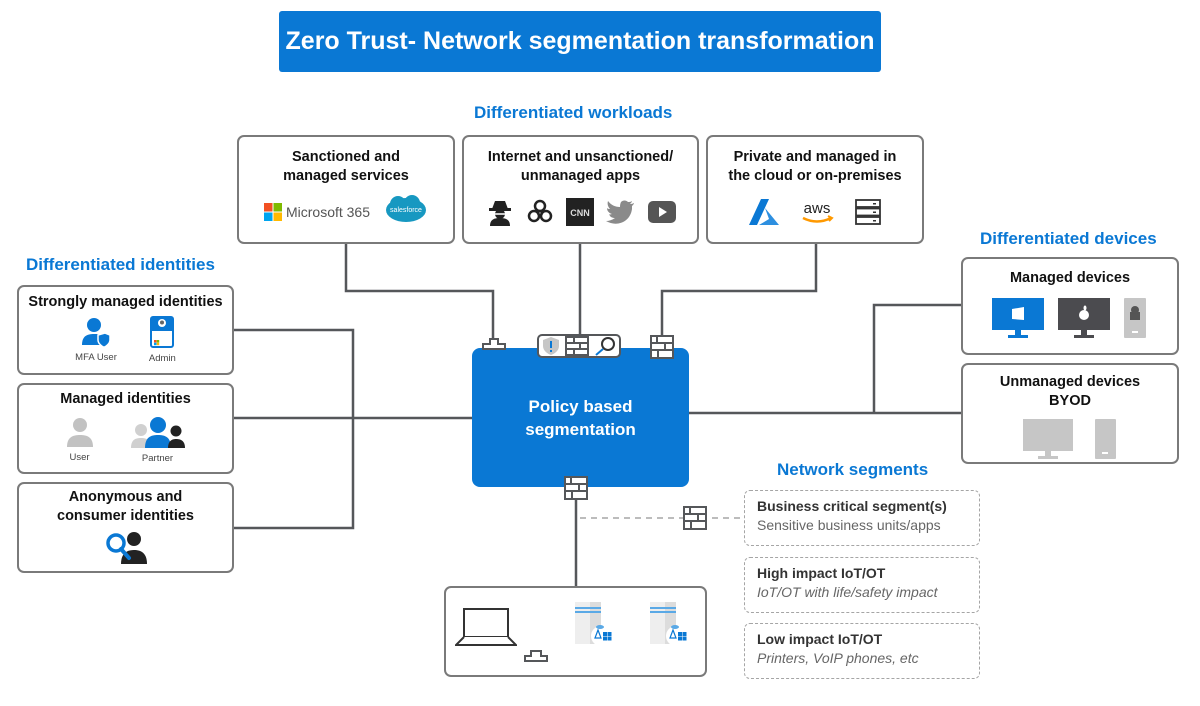 Image resolution: width=1200 pixels, height=706 pixels. What do you see at coordinates (540, 214) in the screenshot?
I see `biohazard-icon` at bounding box center [540, 214].